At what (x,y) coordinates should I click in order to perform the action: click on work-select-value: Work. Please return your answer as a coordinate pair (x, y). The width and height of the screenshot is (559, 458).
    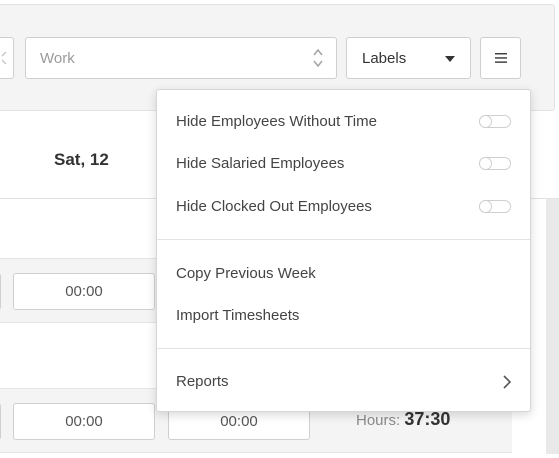
    Looking at the image, I should click on (57, 58).